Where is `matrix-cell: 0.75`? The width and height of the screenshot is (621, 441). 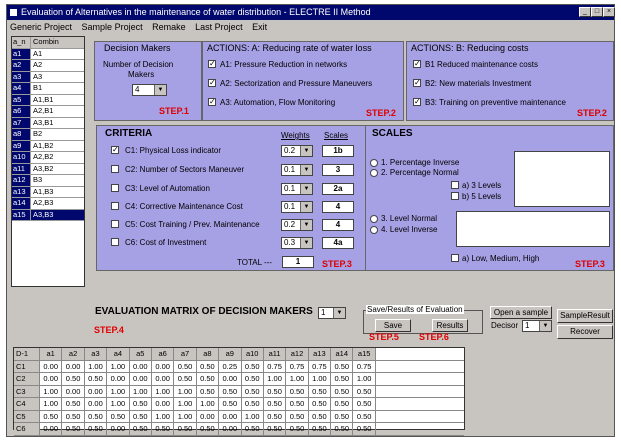 matrix-cell: 0.75 is located at coordinates (320, 366).